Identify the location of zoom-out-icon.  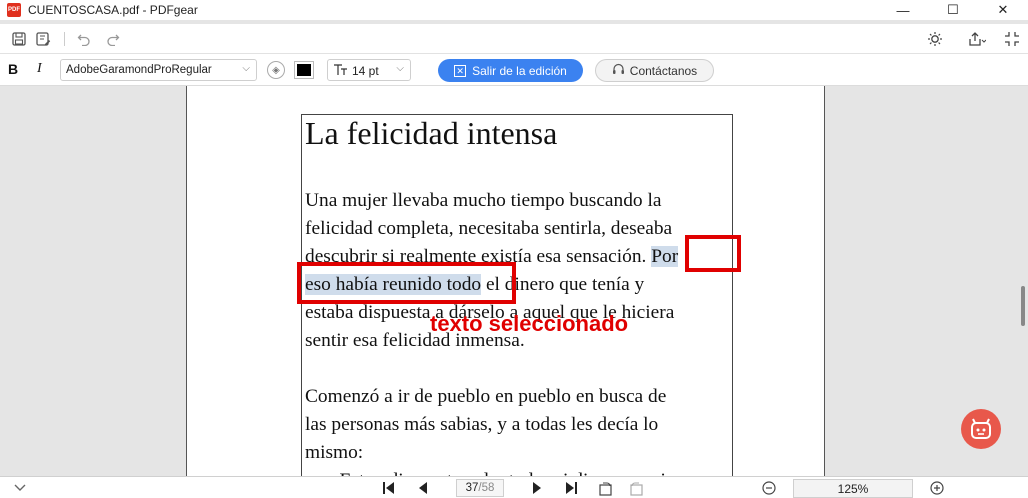
(769, 488).